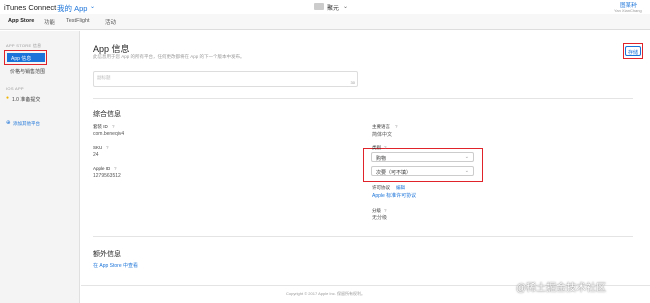  What do you see at coordinates (72, 8) in the screenshot?
I see `my-apps-menu: 我的 App` at bounding box center [72, 8].